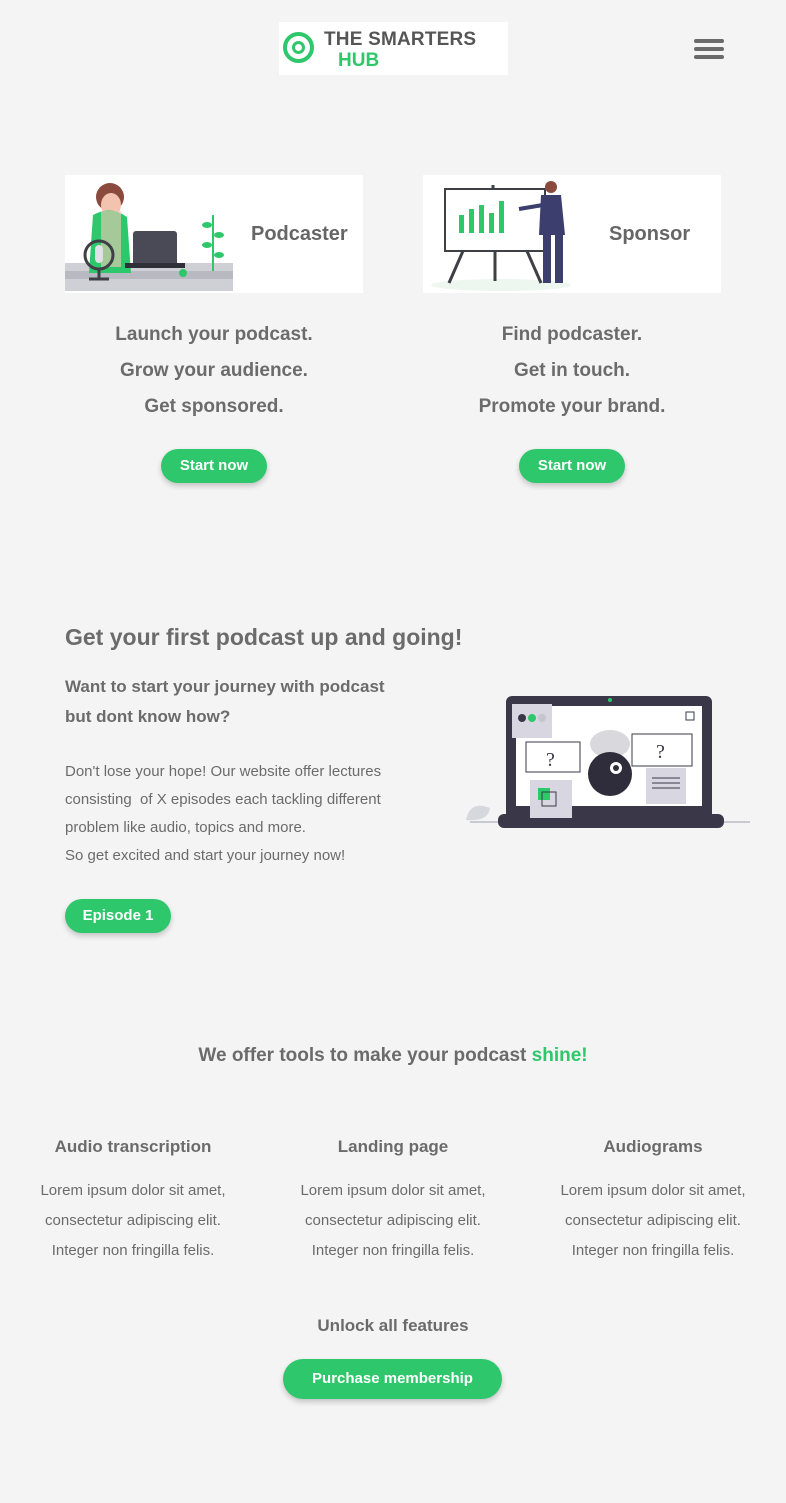 The height and width of the screenshot is (1503, 786). What do you see at coordinates (400, 39) in the screenshot?
I see `logo-text-line1: THE SMARTERS` at bounding box center [400, 39].